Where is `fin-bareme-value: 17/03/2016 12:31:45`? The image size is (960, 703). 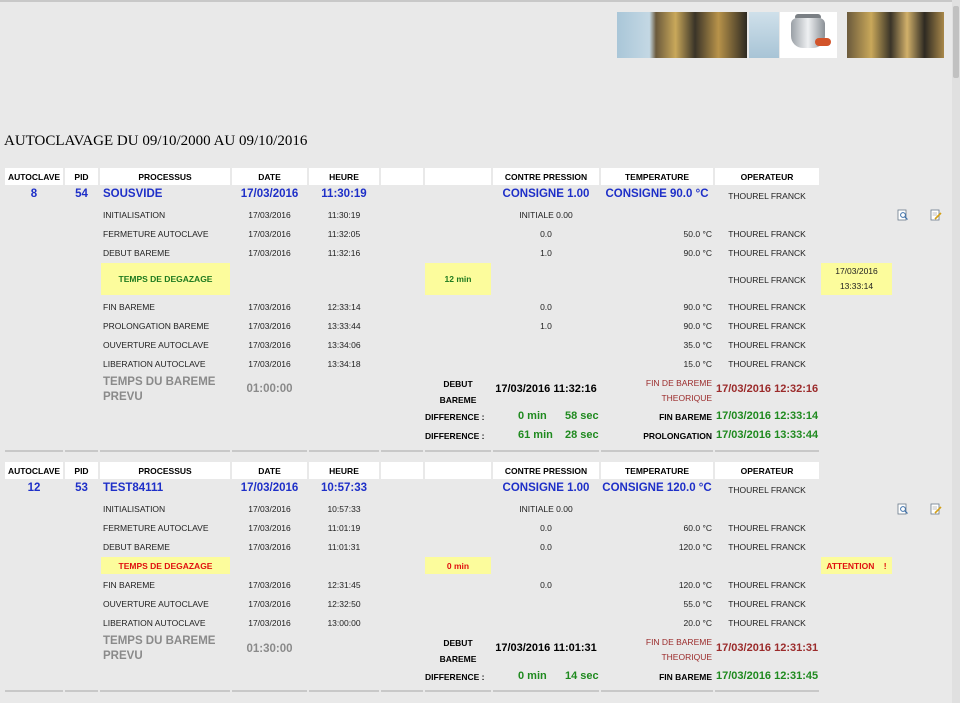 fin-bareme-value: 17/03/2016 12:31:45 is located at coordinates (767, 676).